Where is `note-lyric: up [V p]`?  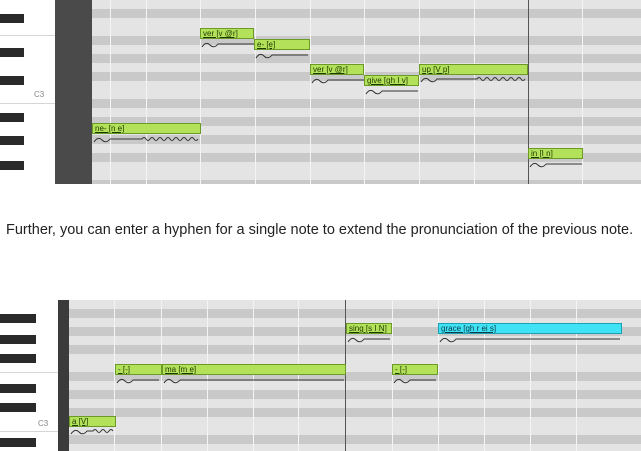 note-lyric: up [V p] is located at coordinates (436, 69).